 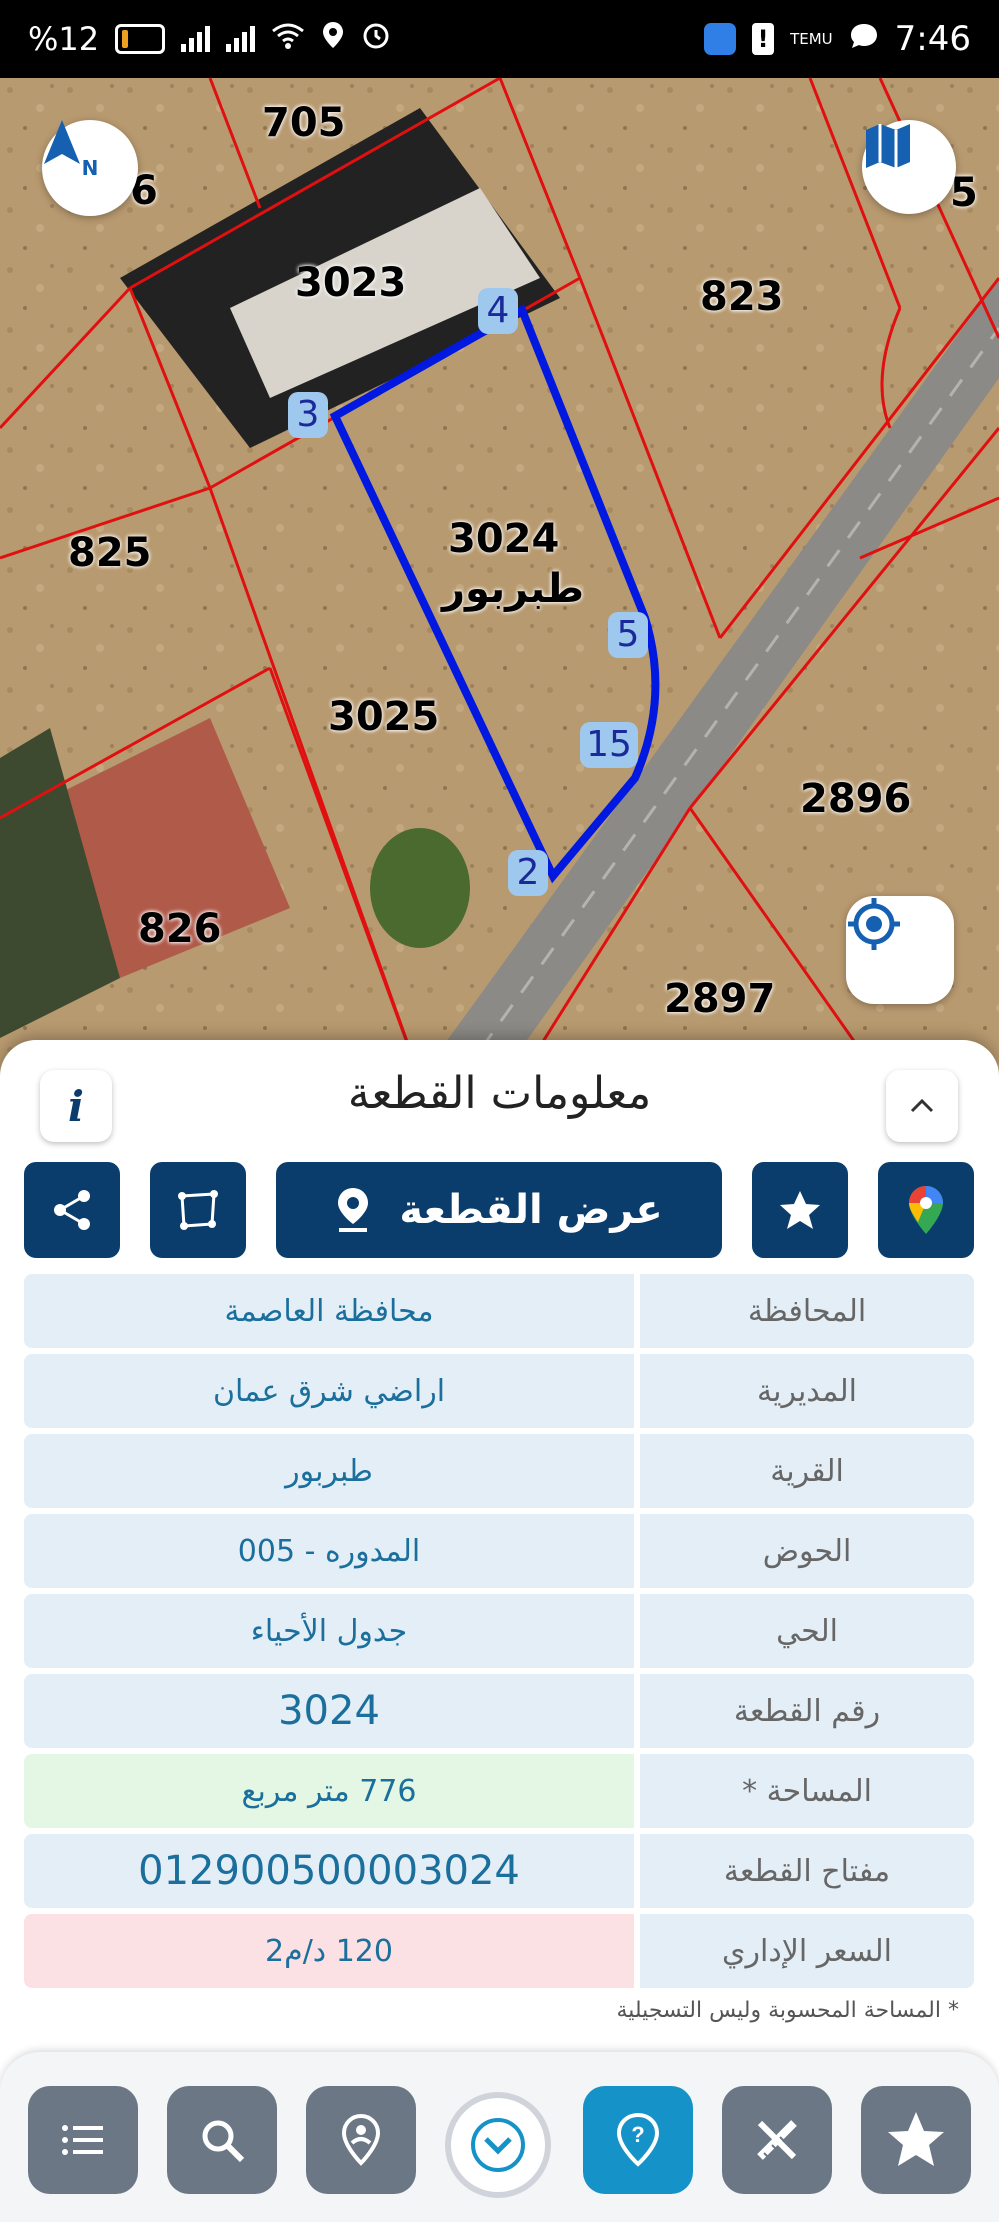 What do you see at coordinates (787, 2010) in the screenshot?
I see `area-footnote: * المساحة المحسوبة وليس التسجيلية` at bounding box center [787, 2010].